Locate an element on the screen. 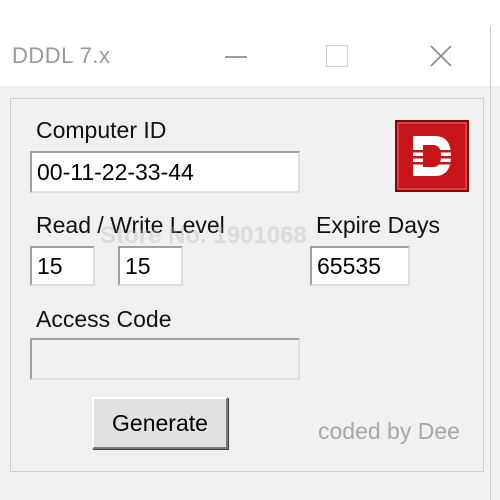 The image size is (500, 500). computer-id-label: Computer ID is located at coordinates (101, 130).